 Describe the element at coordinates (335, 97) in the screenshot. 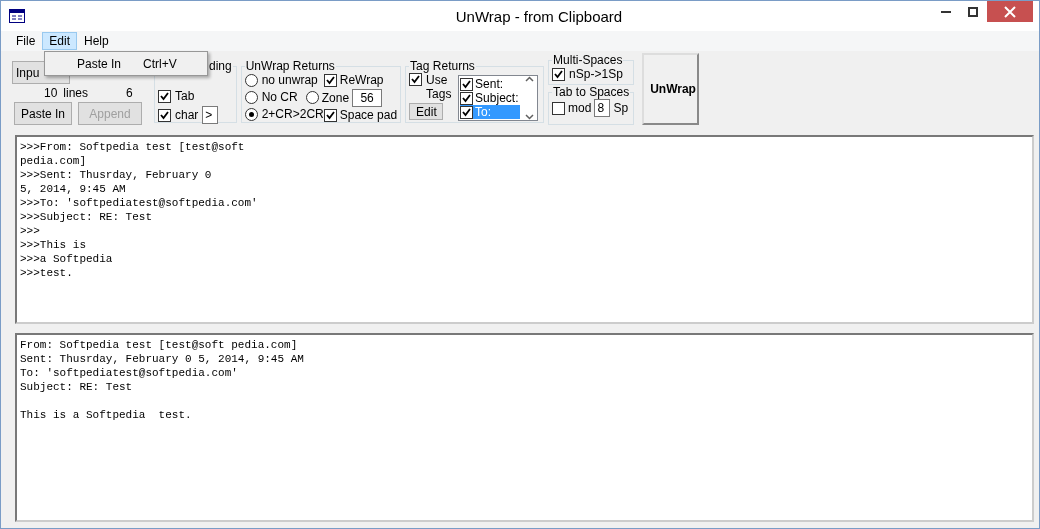

I see `radio-label: Zone` at that location.